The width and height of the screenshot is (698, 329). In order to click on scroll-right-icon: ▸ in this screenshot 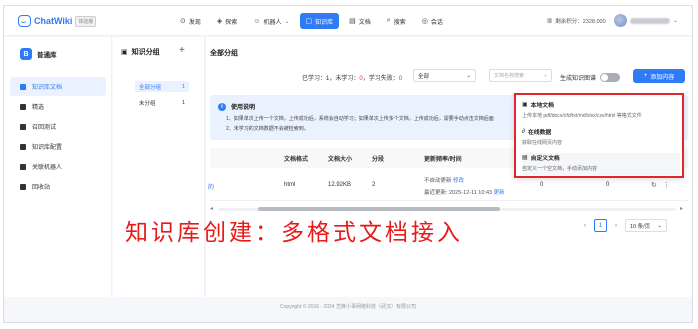, I will do `click(681, 208)`.